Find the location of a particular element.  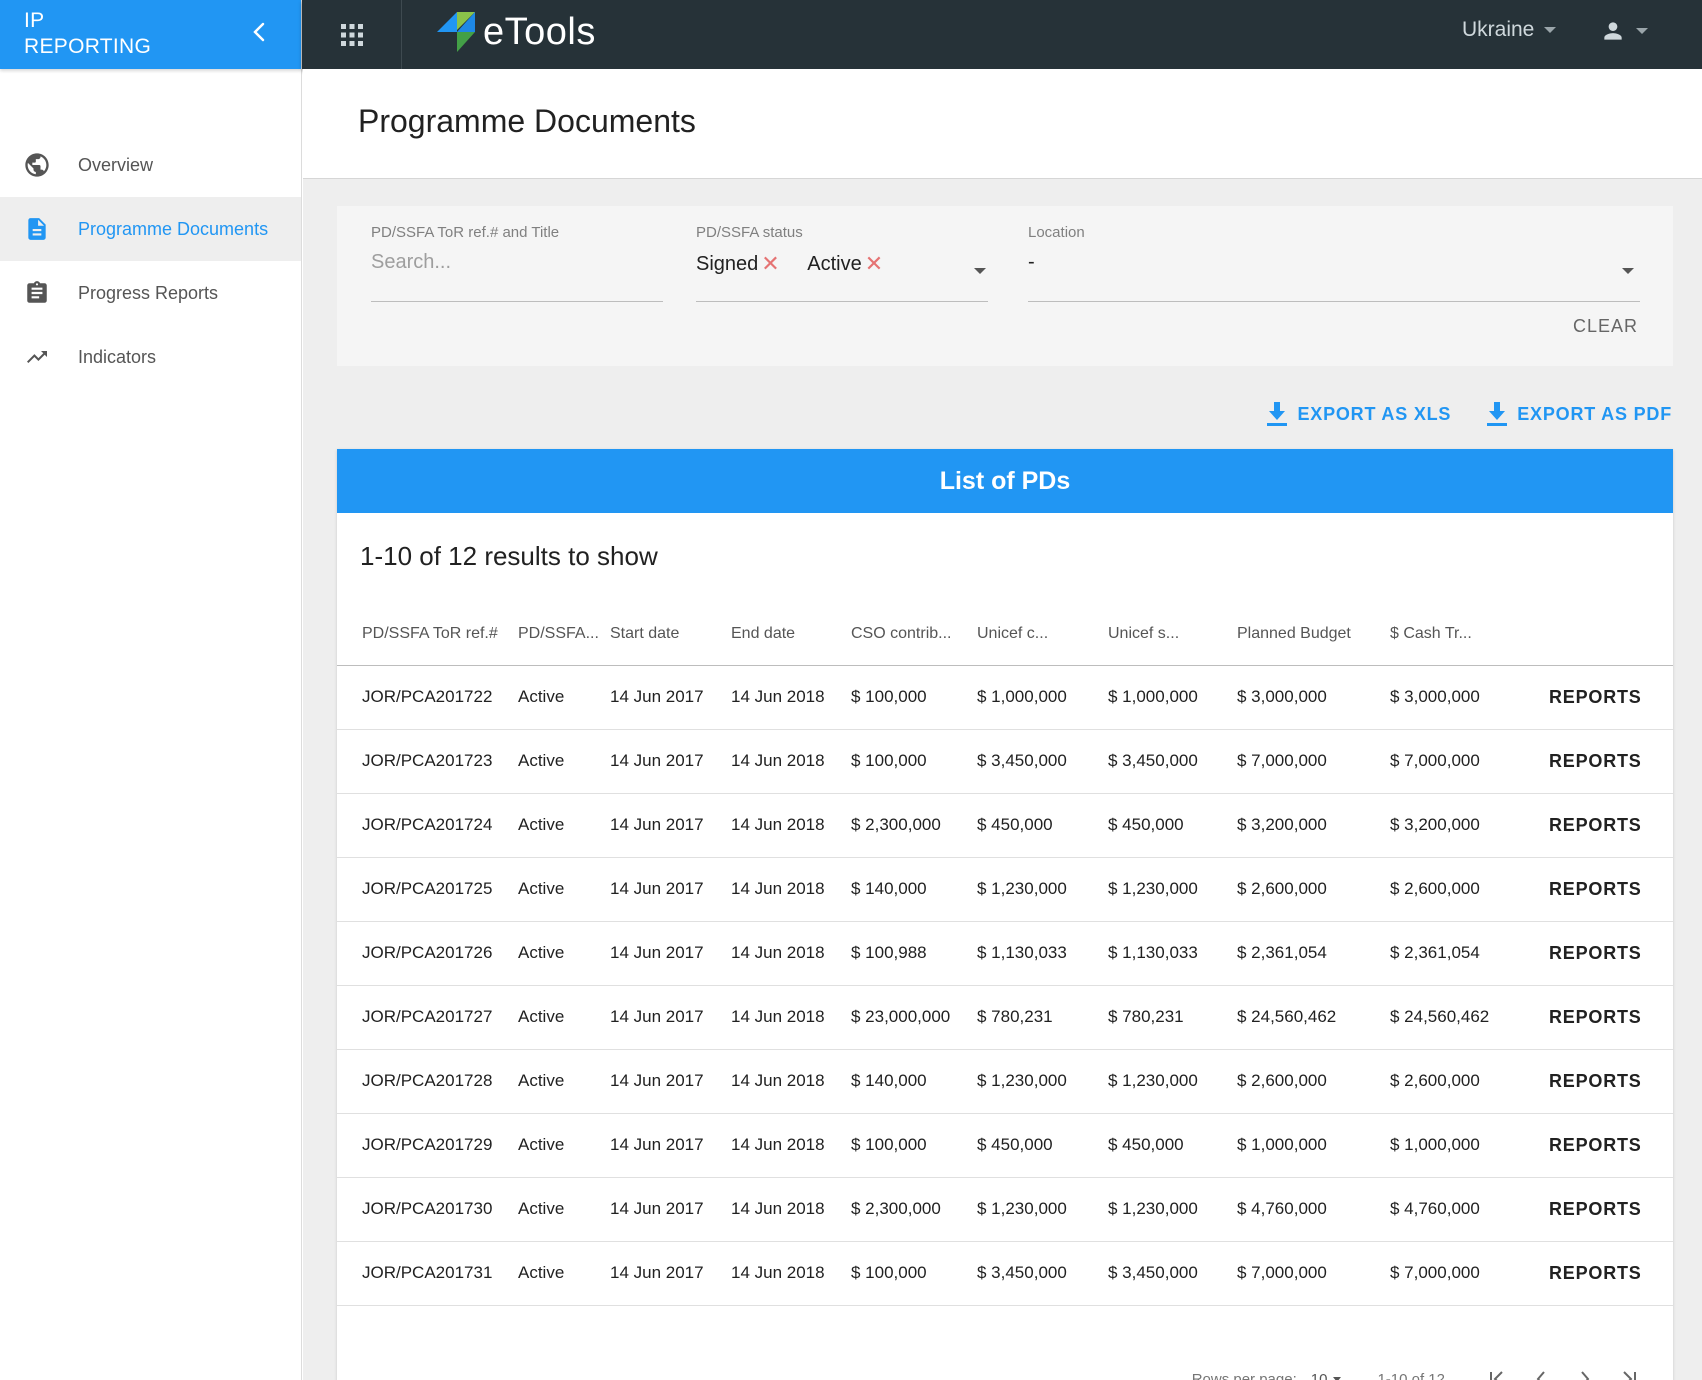

cso-contribution: $ 140,000 is located at coordinates (914, 889).